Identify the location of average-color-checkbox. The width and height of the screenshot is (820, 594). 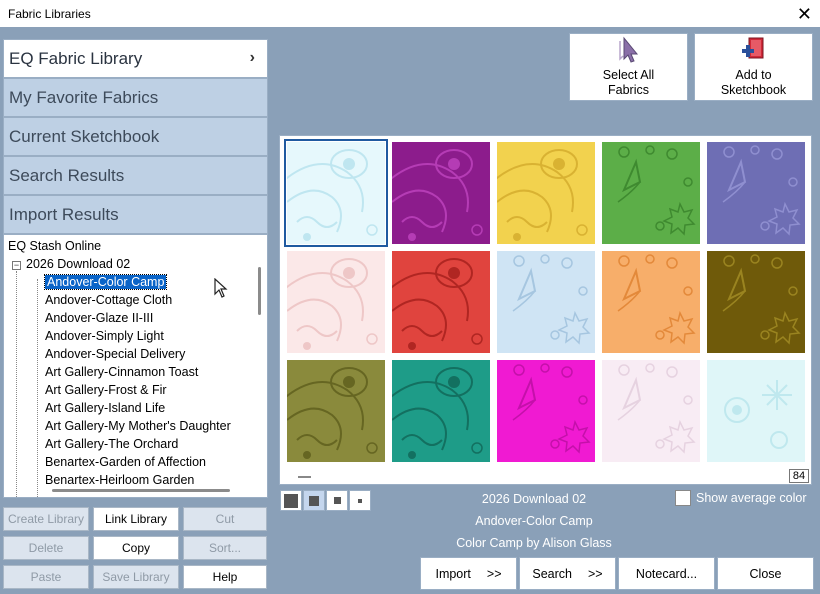
(683, 498).